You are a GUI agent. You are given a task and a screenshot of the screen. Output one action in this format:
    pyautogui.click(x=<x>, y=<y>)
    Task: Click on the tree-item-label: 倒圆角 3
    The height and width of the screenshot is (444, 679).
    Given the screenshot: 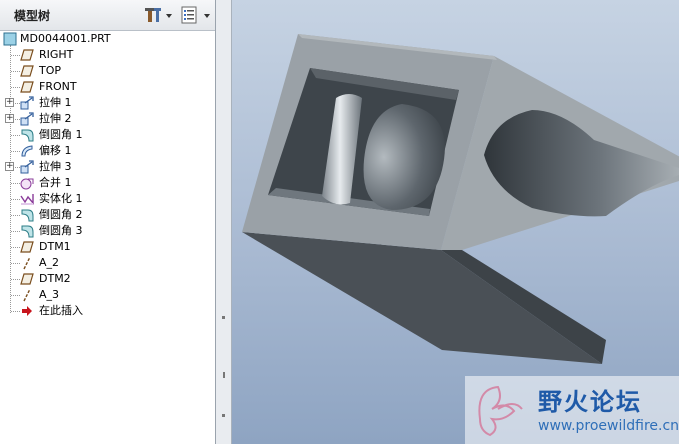 What is the action you would take?
    pyautogui.click(x=61, y=230)
    